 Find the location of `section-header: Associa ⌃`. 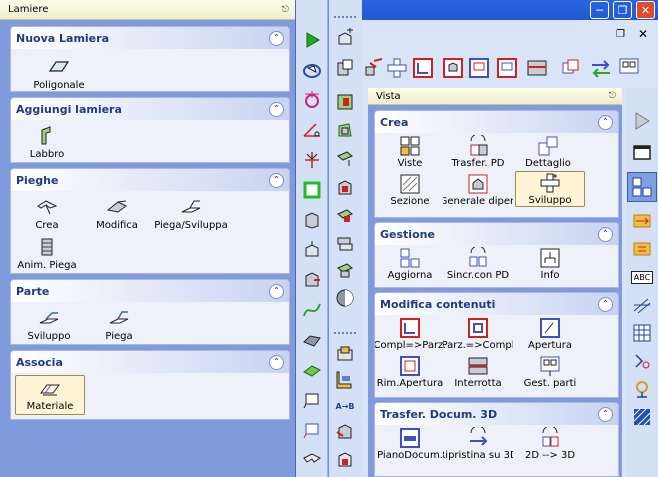

section-header: Associa ⌃ is located at coordinates (150, 362).